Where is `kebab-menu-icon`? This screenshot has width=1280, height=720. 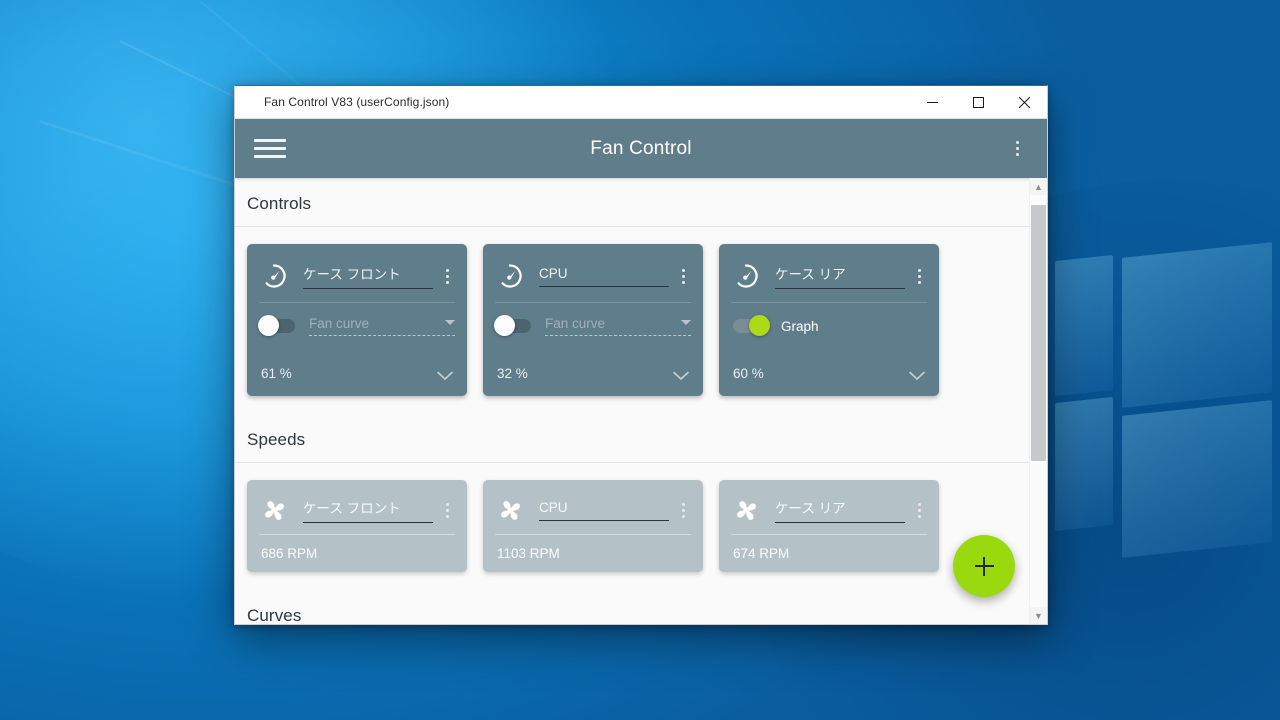 kebab-menu-icon is located at coordinates (1017, 149).